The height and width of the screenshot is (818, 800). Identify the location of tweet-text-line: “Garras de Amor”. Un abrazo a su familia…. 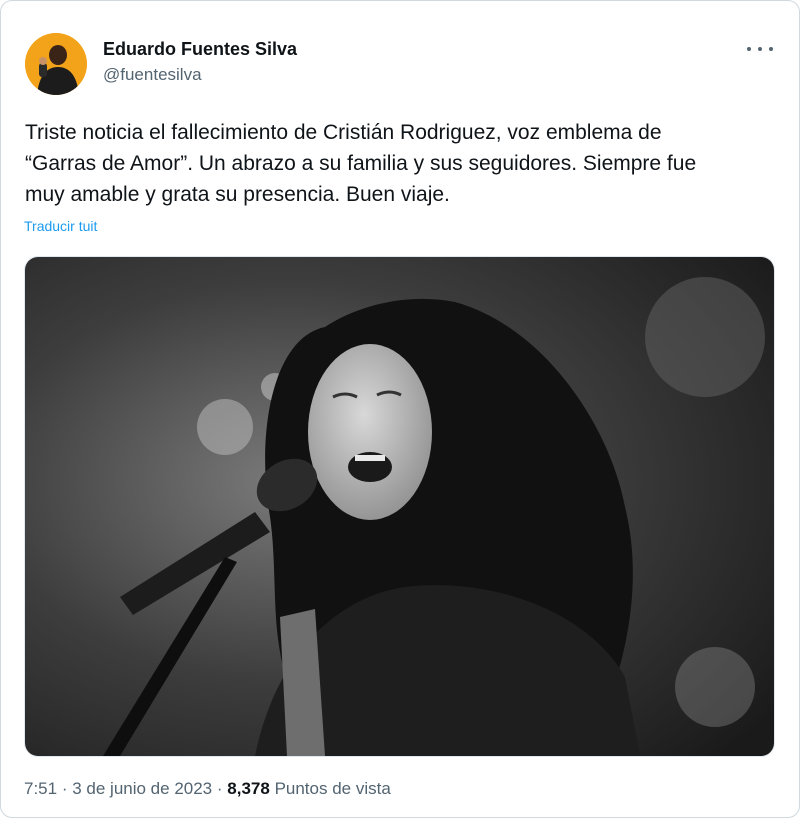
(361, 163).